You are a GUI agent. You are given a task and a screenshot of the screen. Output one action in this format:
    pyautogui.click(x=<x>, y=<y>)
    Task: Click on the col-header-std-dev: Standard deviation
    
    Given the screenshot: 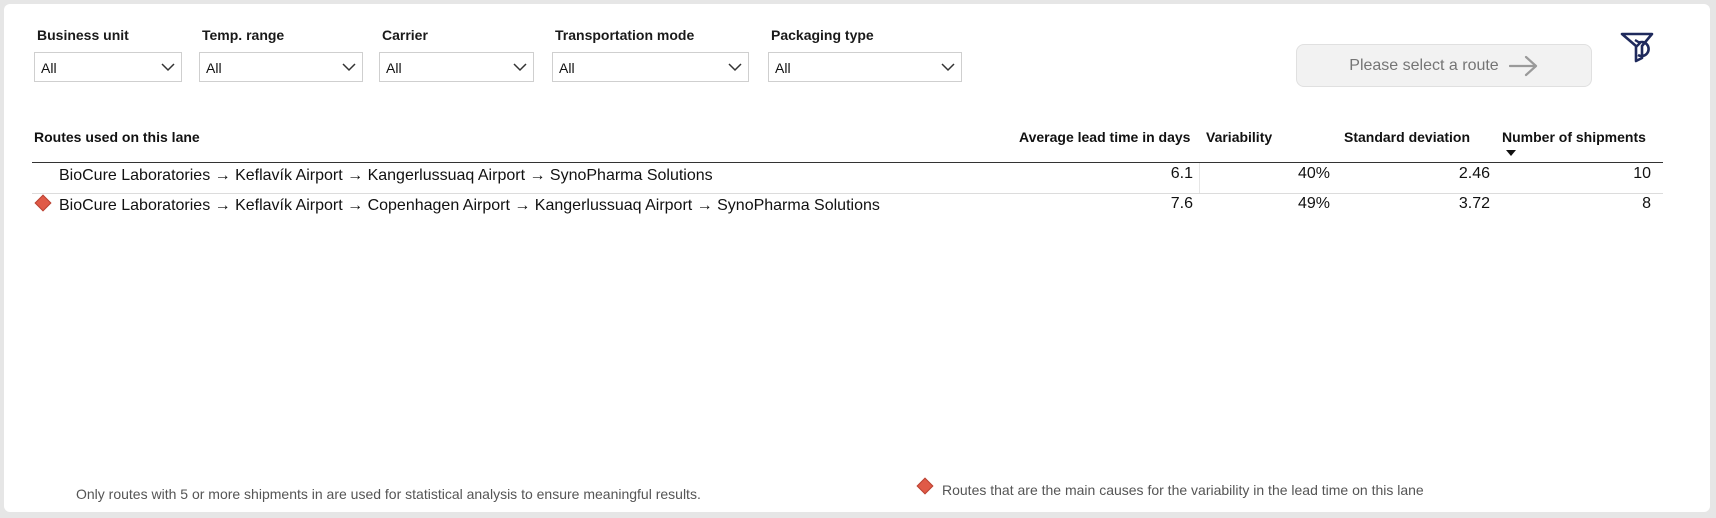 What is the action you would take?
    pyautogui.click(x=1407, y=137)
    